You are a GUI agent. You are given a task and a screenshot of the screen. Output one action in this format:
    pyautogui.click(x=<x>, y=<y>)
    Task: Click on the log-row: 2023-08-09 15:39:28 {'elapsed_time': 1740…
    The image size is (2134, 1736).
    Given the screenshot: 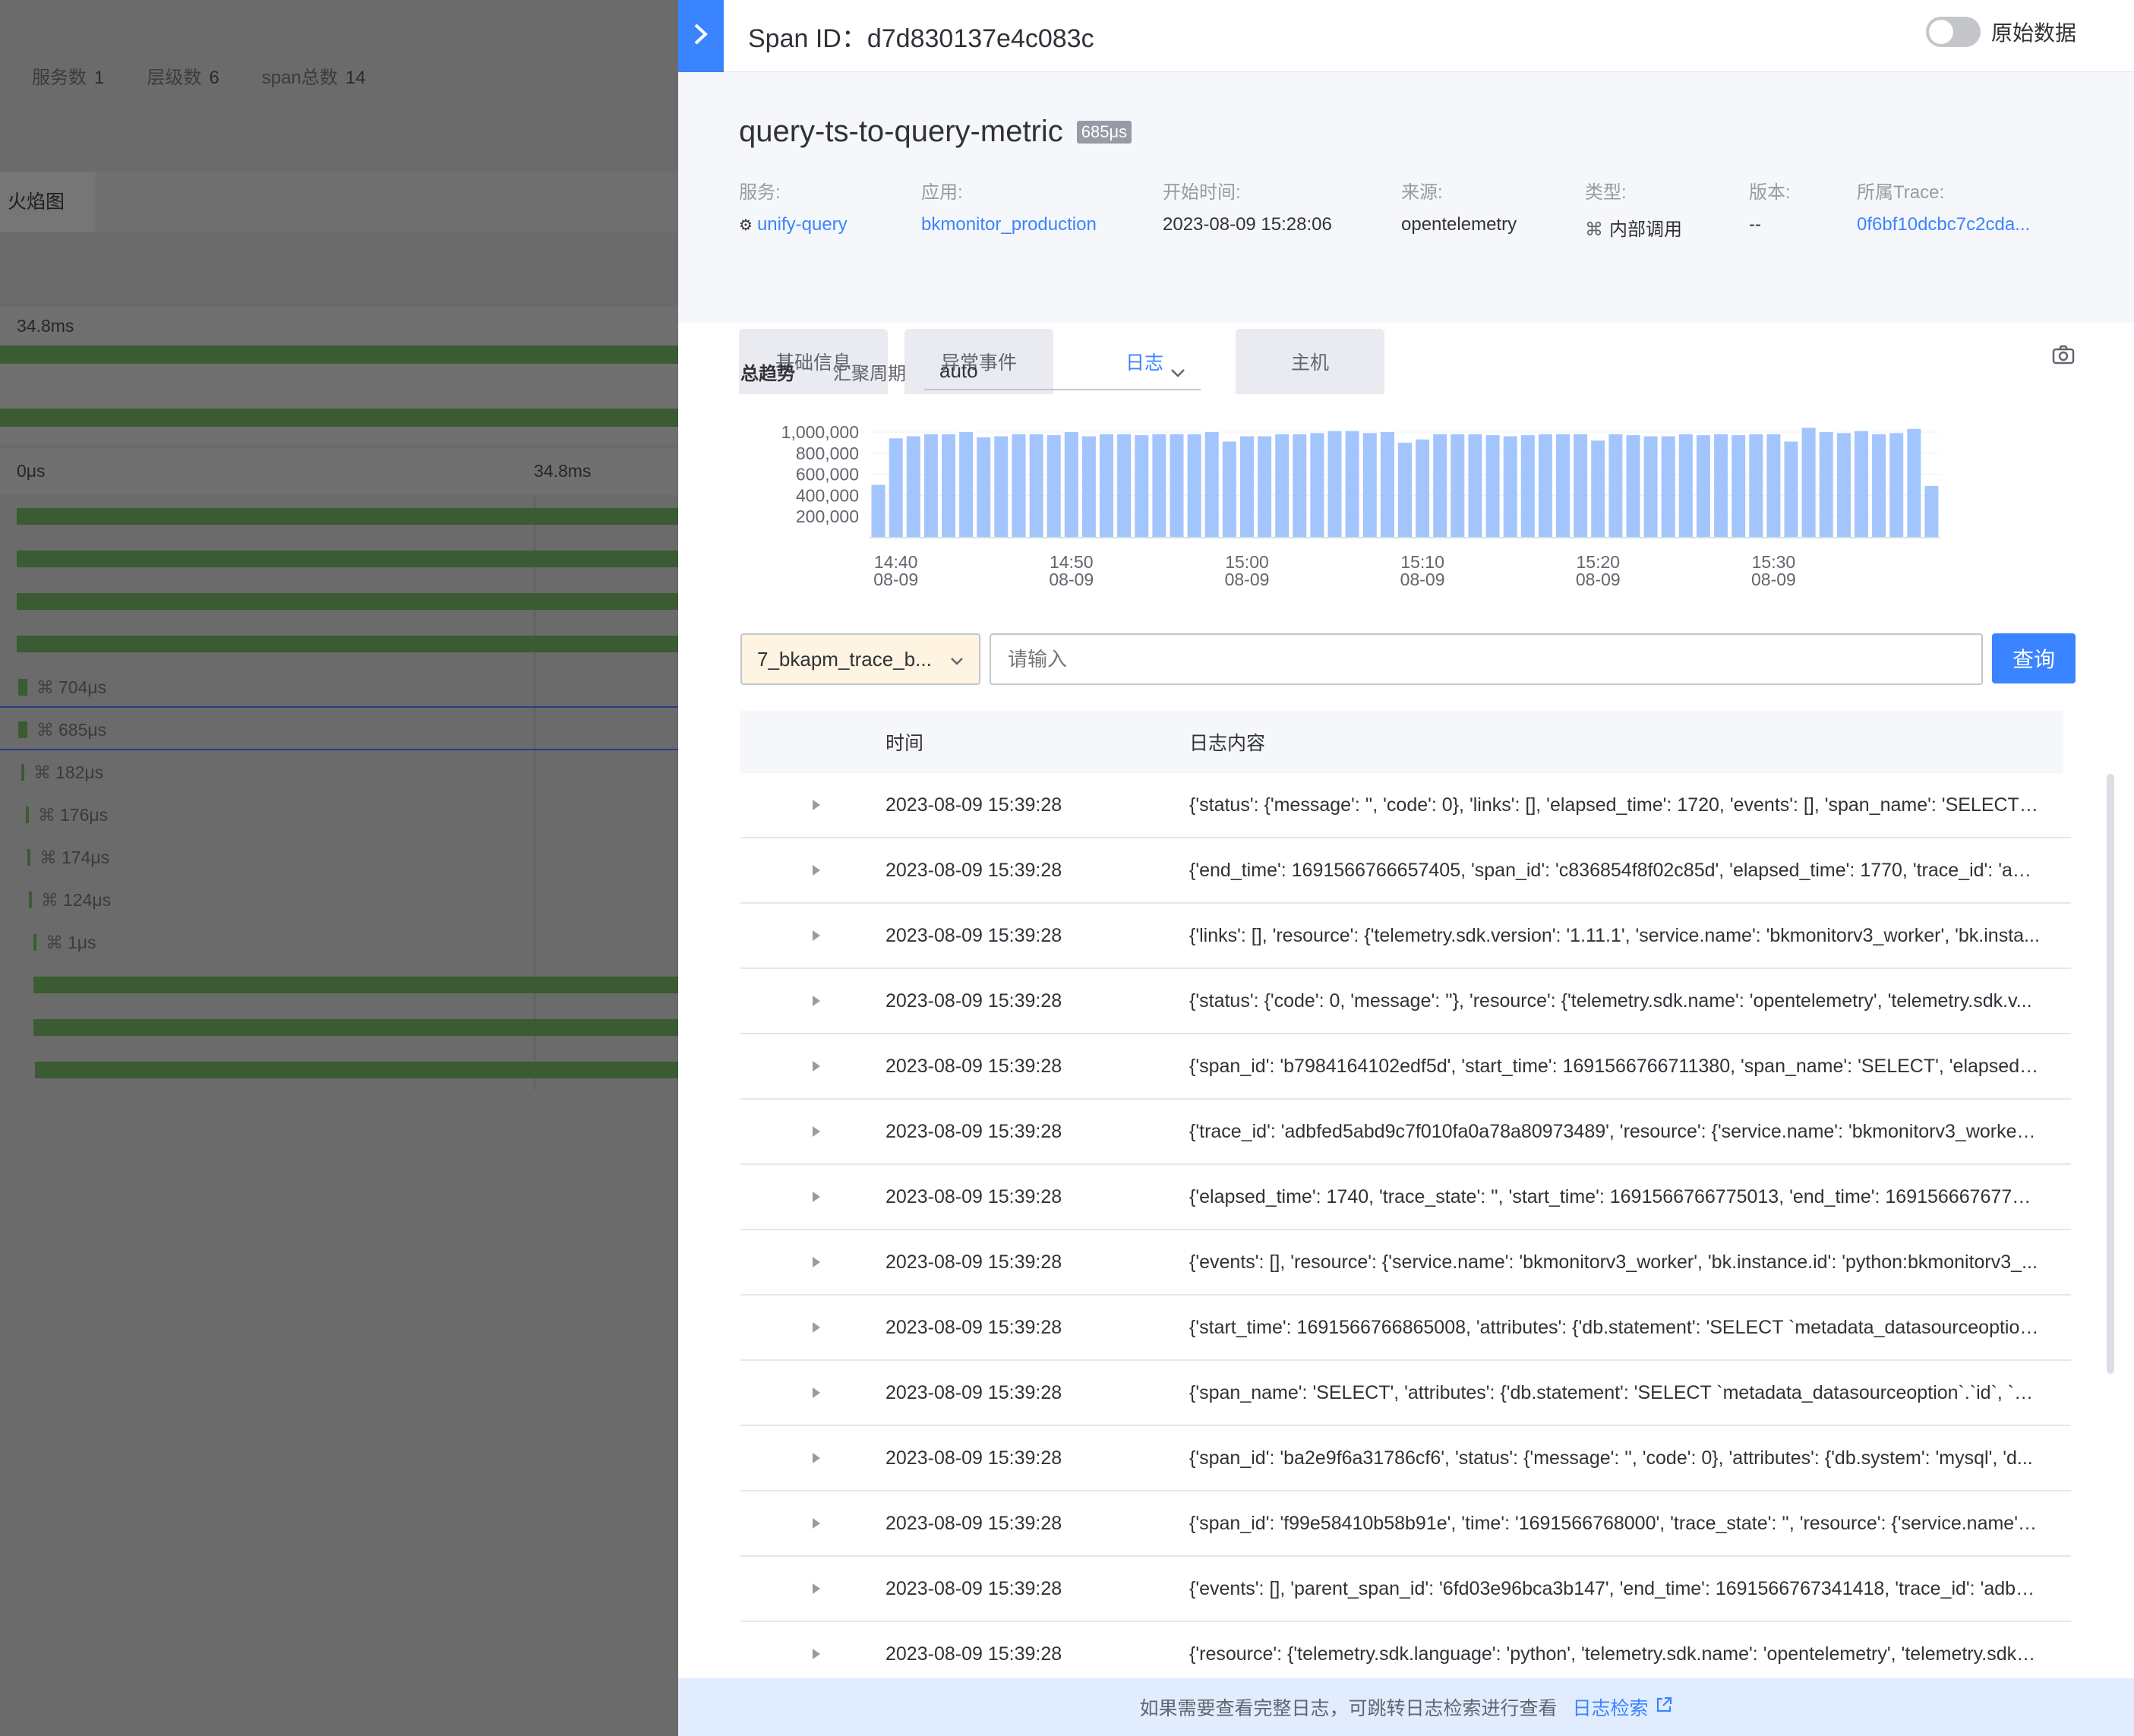 What is the action you would take?
    pyautogui.click(x=1405, y=1197)
    